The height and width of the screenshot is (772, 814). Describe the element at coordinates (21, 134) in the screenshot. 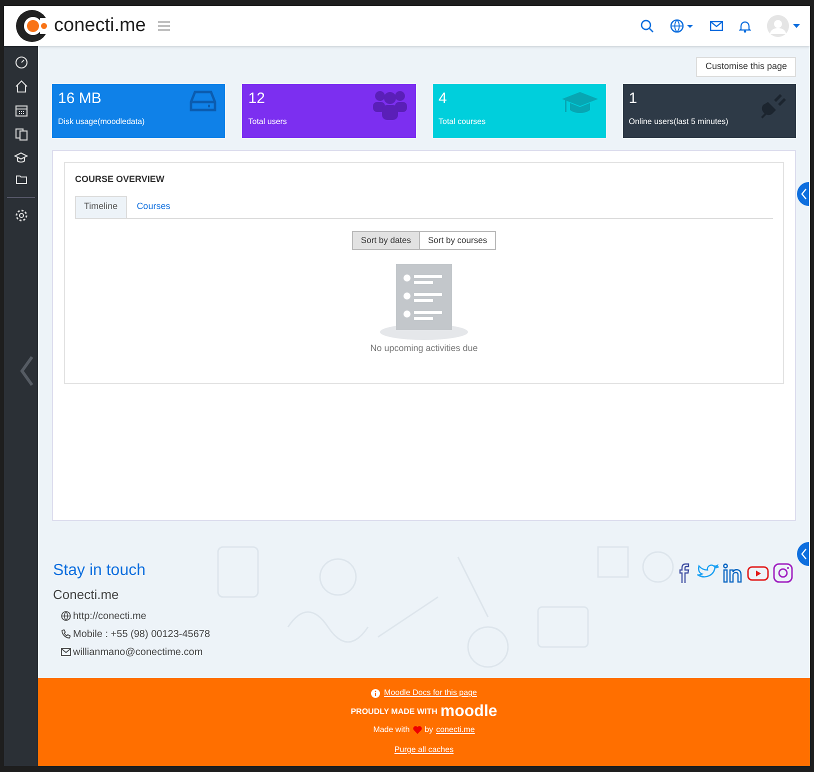

I see `files-icon` at that location.